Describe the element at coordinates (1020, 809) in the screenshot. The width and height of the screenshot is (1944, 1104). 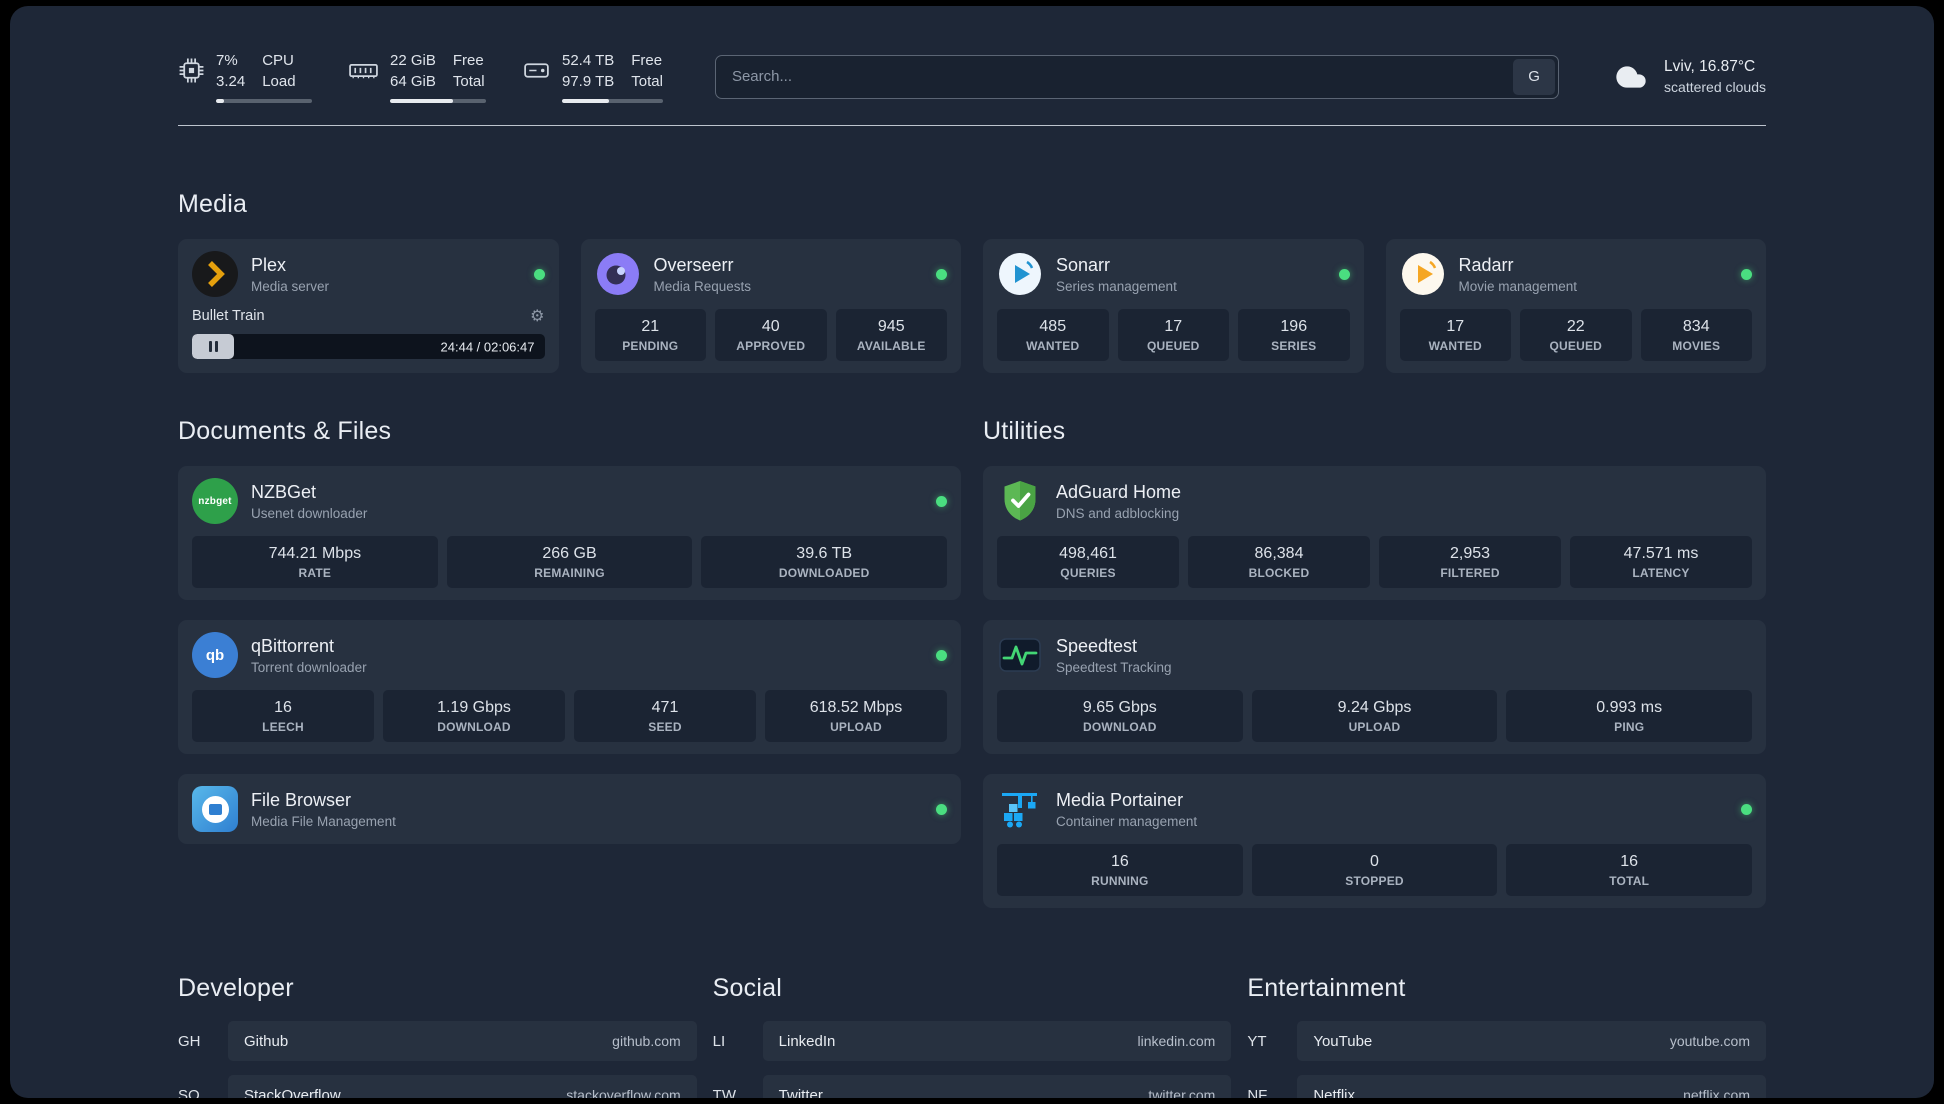
I see `portainer-icon` at that location.